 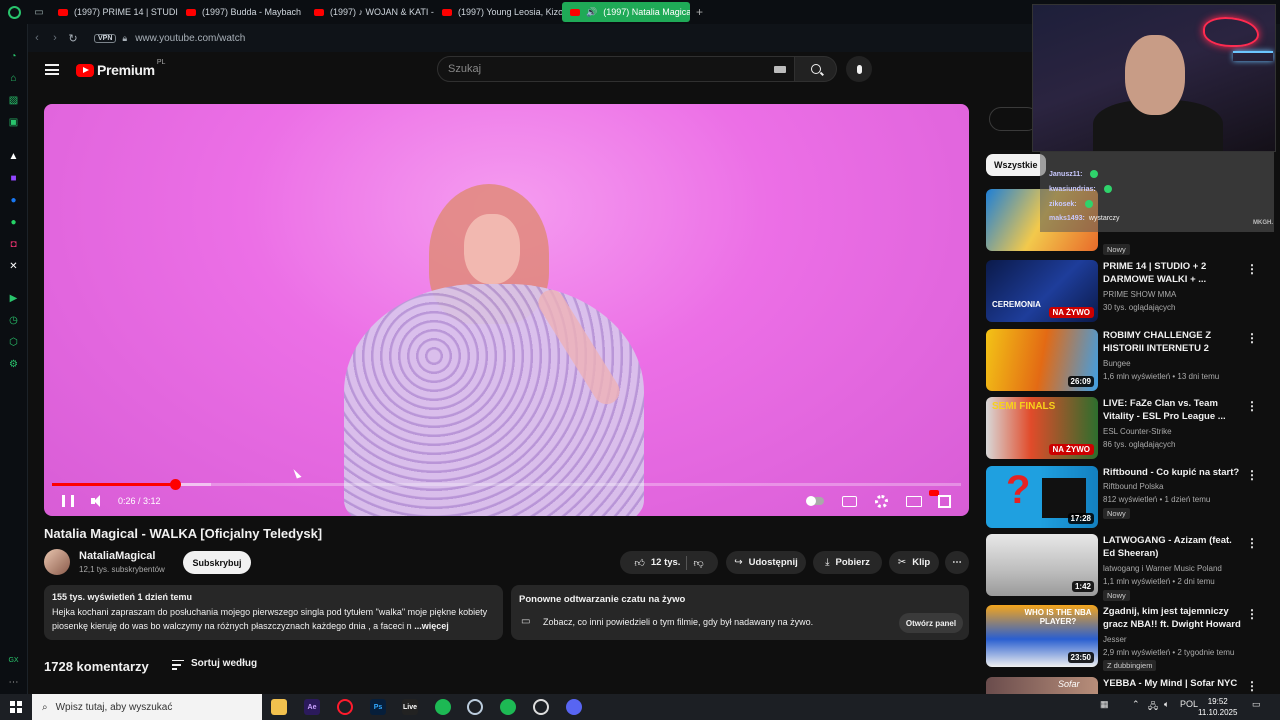 I want to click on open-panel-button: Otwórz panel, so click(x=931, y=623).